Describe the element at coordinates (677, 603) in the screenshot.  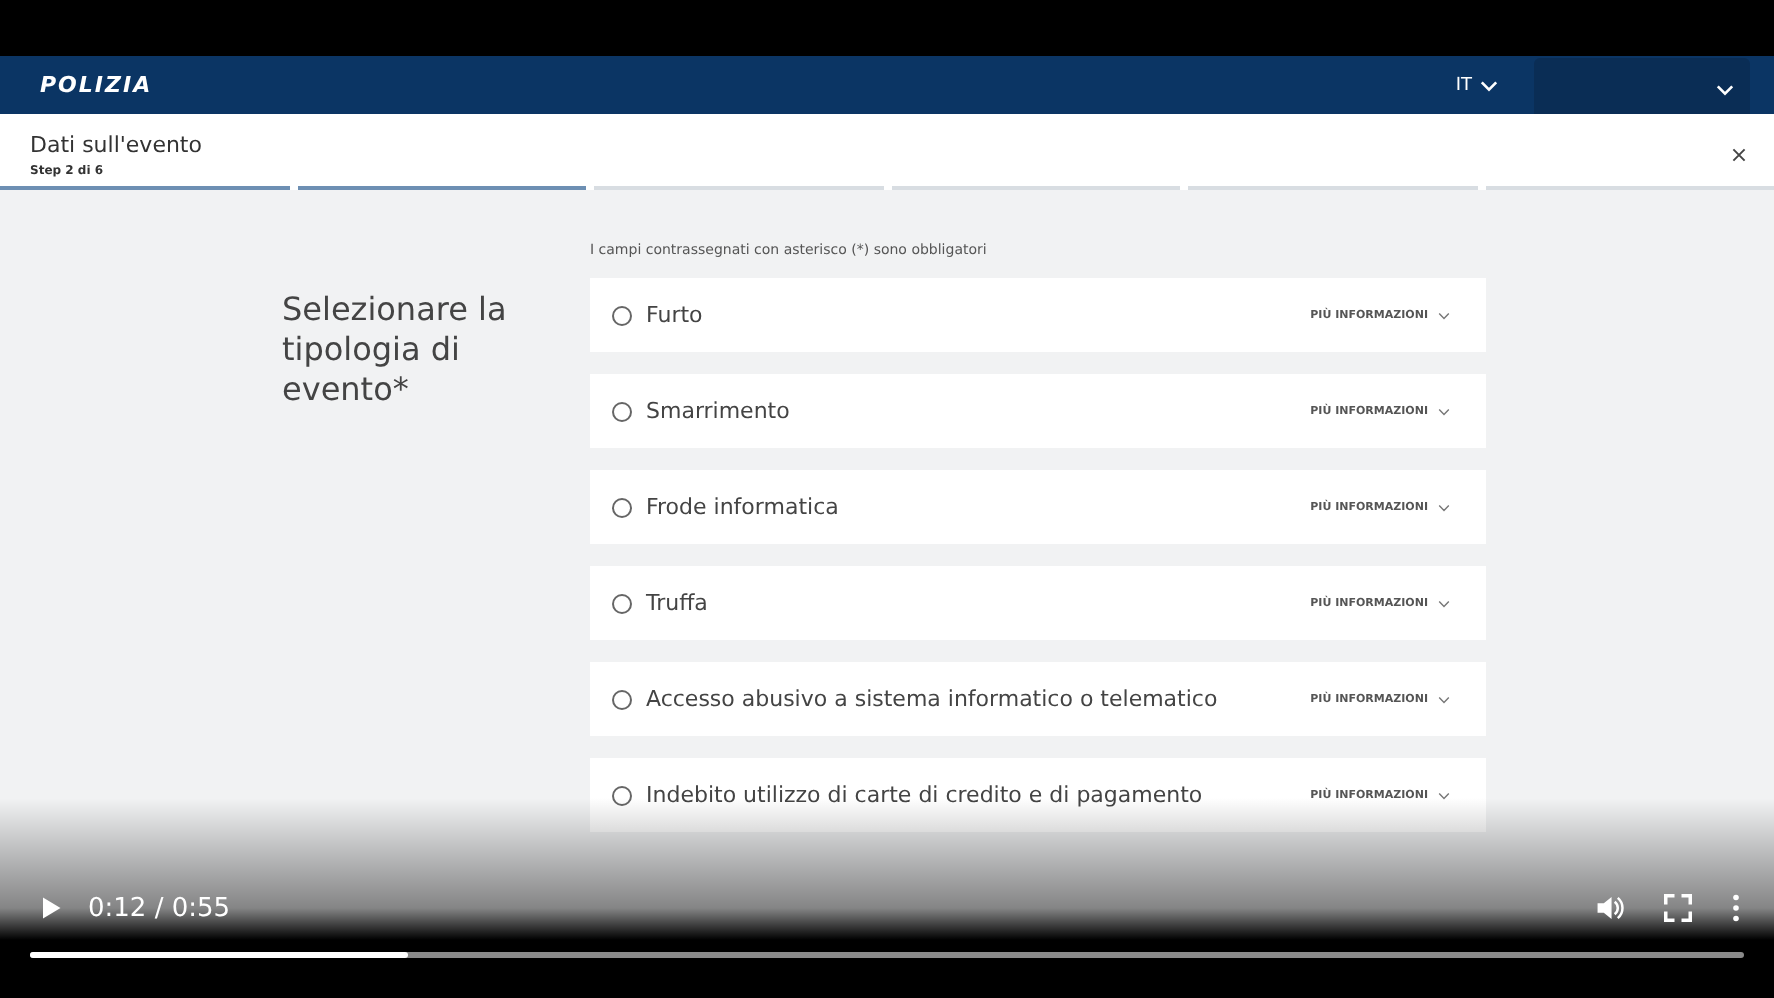
I see `option-label: Truffa` at that location.